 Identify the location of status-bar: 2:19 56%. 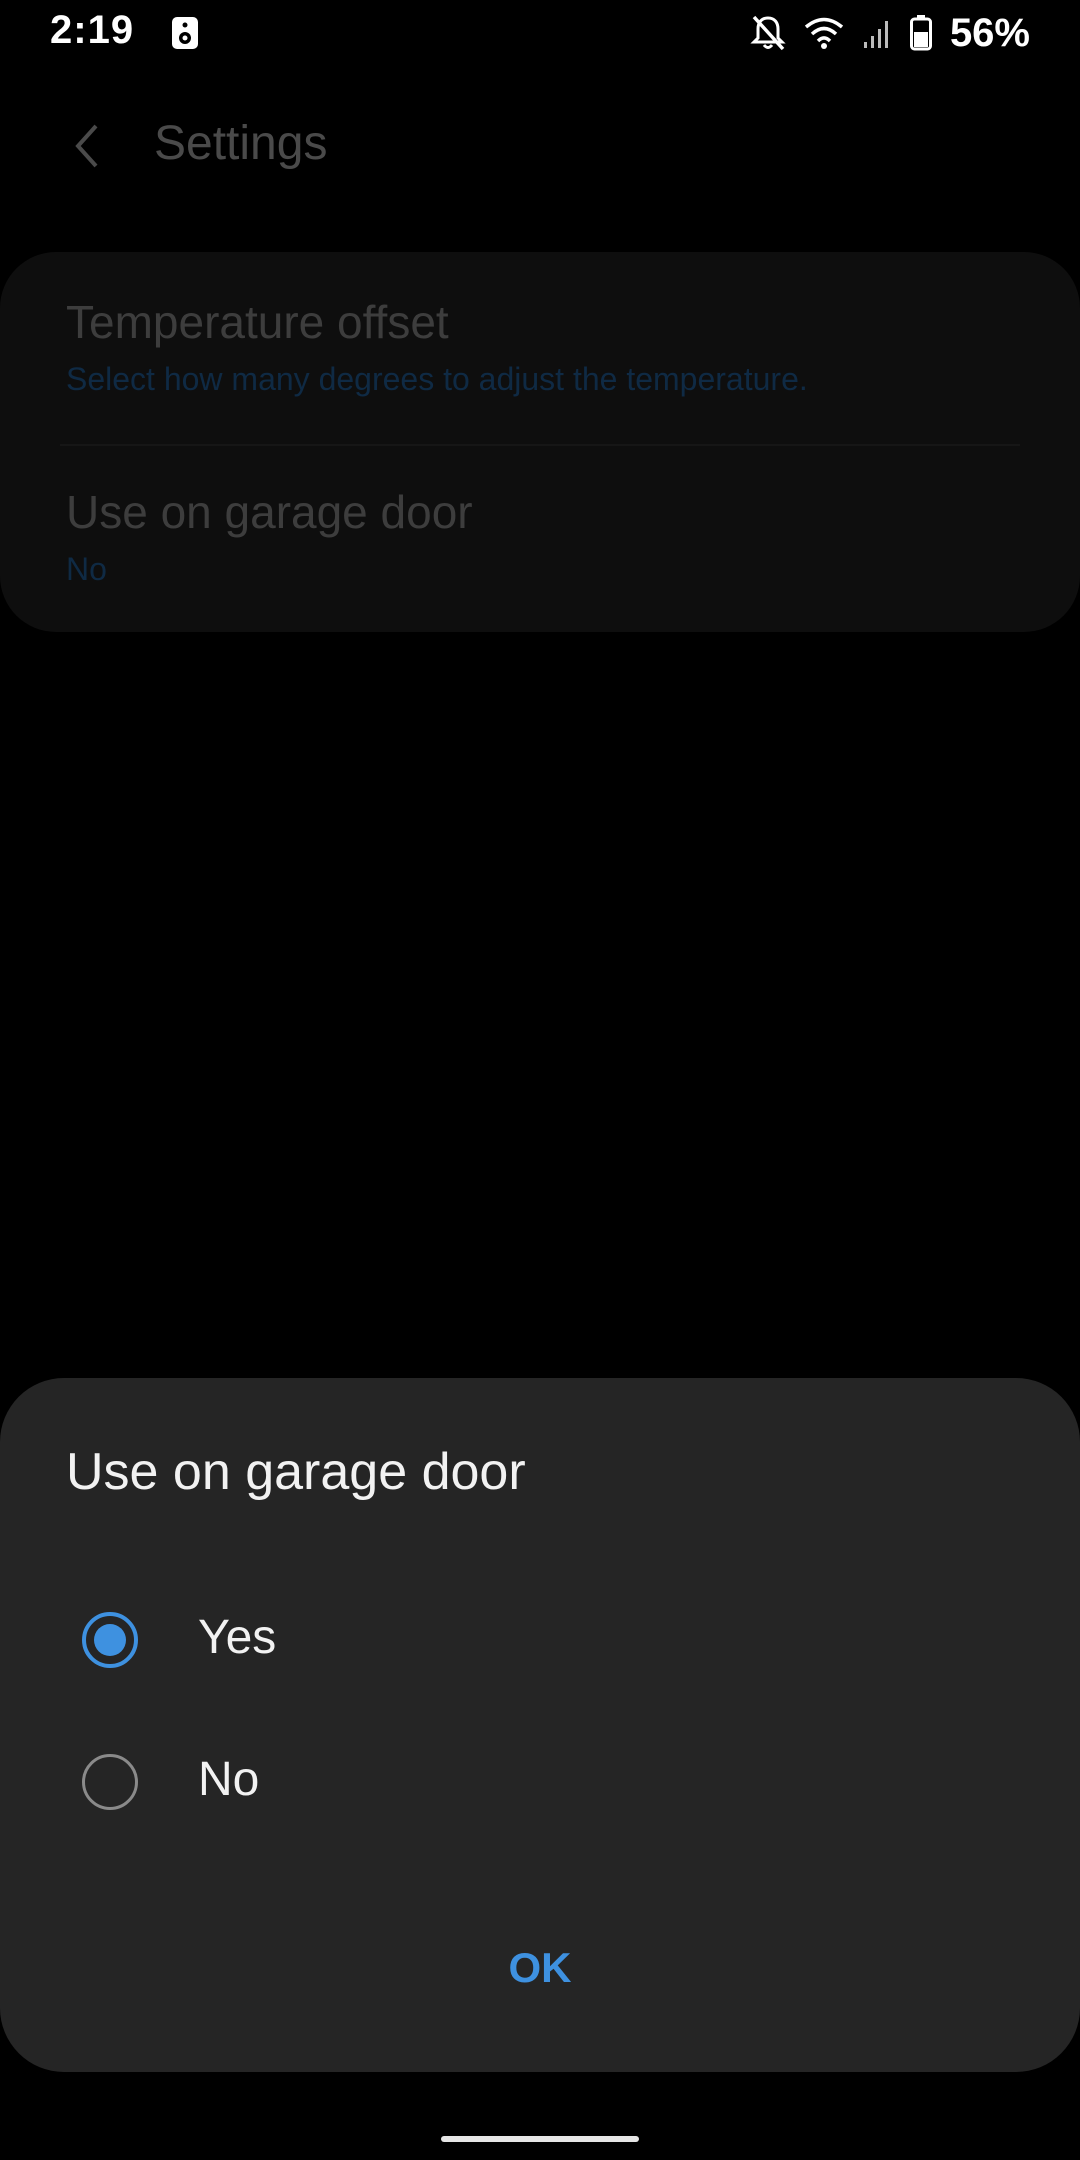
(540, 33).